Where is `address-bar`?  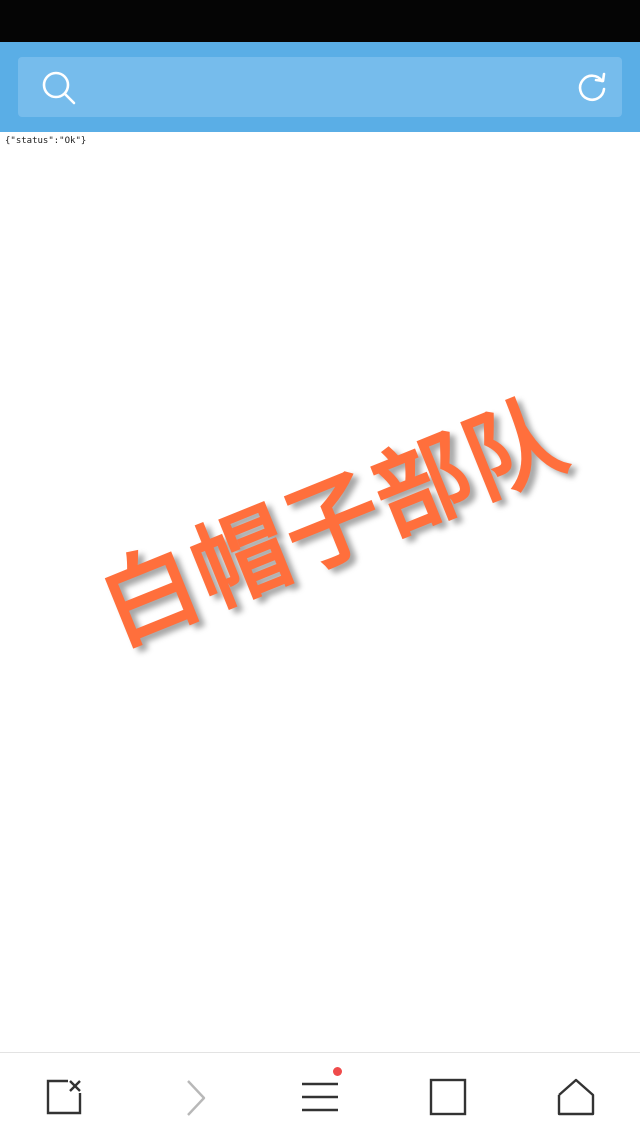 address-bar is located at coordinates (320, 87).